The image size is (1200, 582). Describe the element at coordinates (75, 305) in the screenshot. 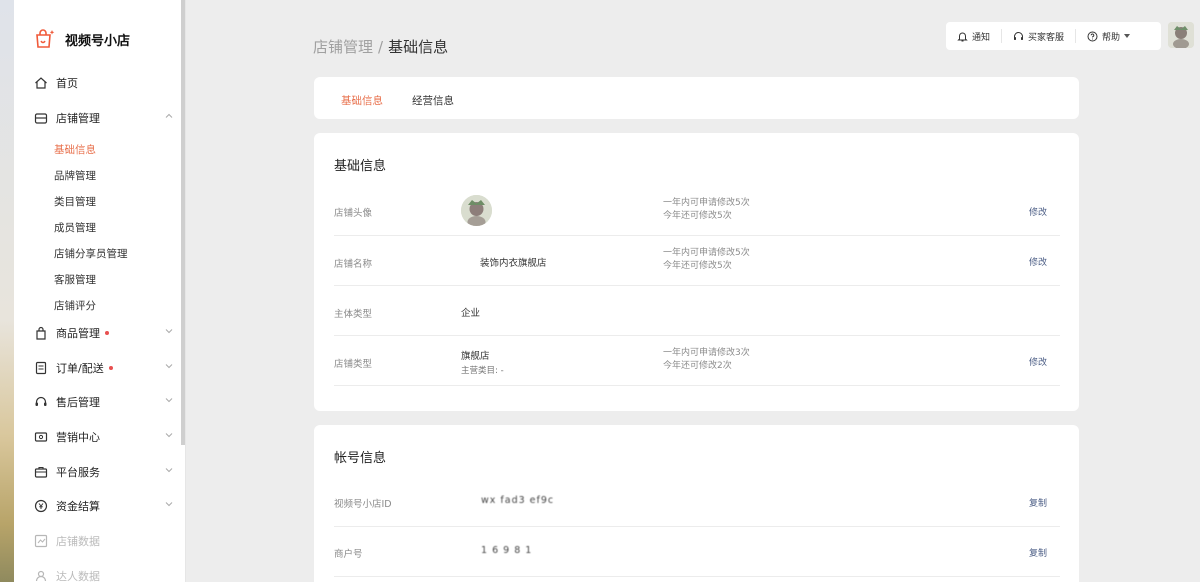

I see `sub-rating: 店铺评分` at that location.